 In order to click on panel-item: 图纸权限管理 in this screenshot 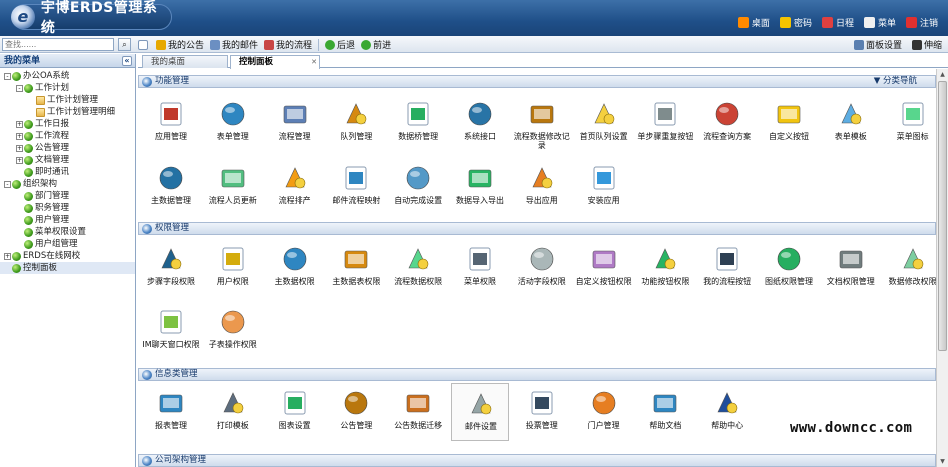, I will do `click(789, 268)`.